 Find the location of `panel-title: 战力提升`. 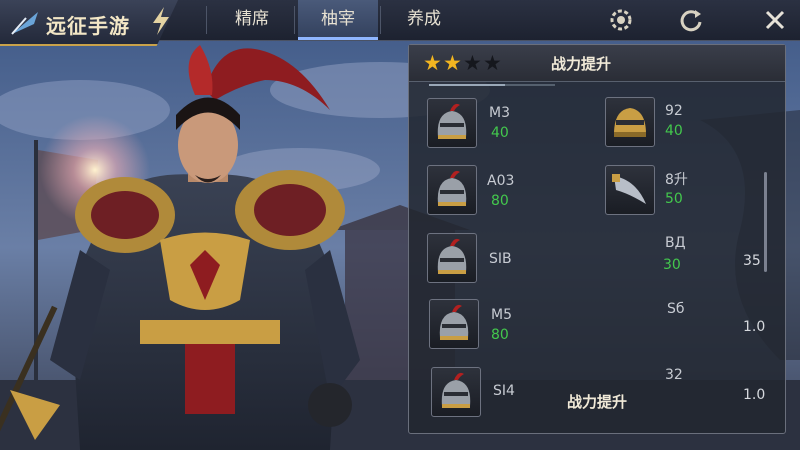

panel-title: 战力提升 is located at coordinates (581, 64).